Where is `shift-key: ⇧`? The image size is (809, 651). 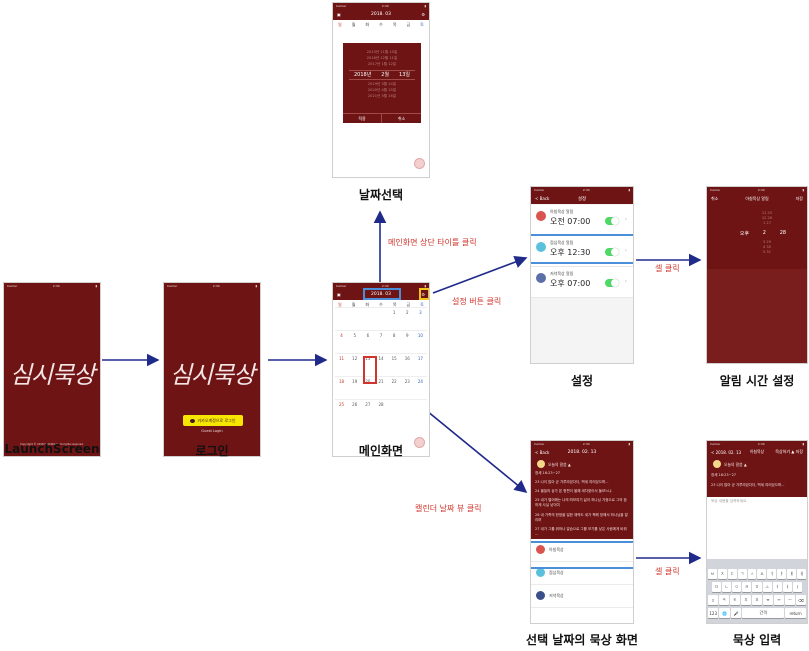
shift-key: ⇧ is located at coordinates (713, 600).